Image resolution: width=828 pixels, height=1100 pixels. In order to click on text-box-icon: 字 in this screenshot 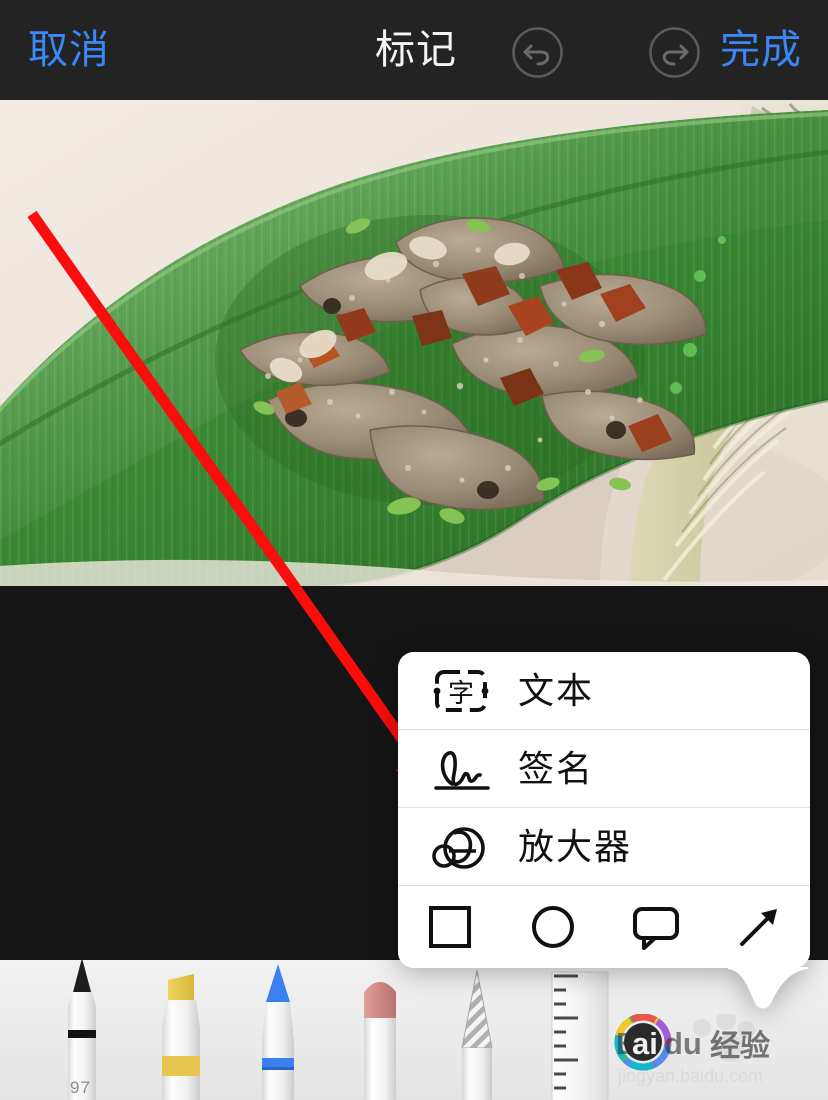, I will do `click(461, 691)`.